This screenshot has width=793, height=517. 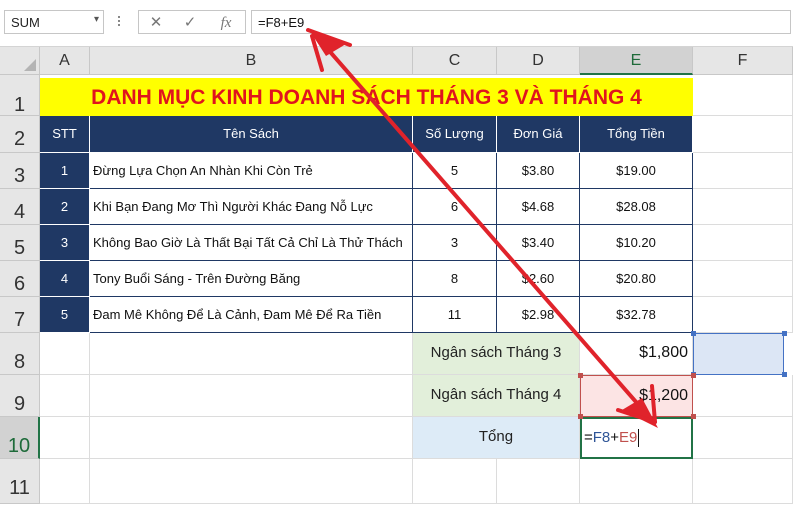 I want to click on cell-a9, so click(x=65, y=396).